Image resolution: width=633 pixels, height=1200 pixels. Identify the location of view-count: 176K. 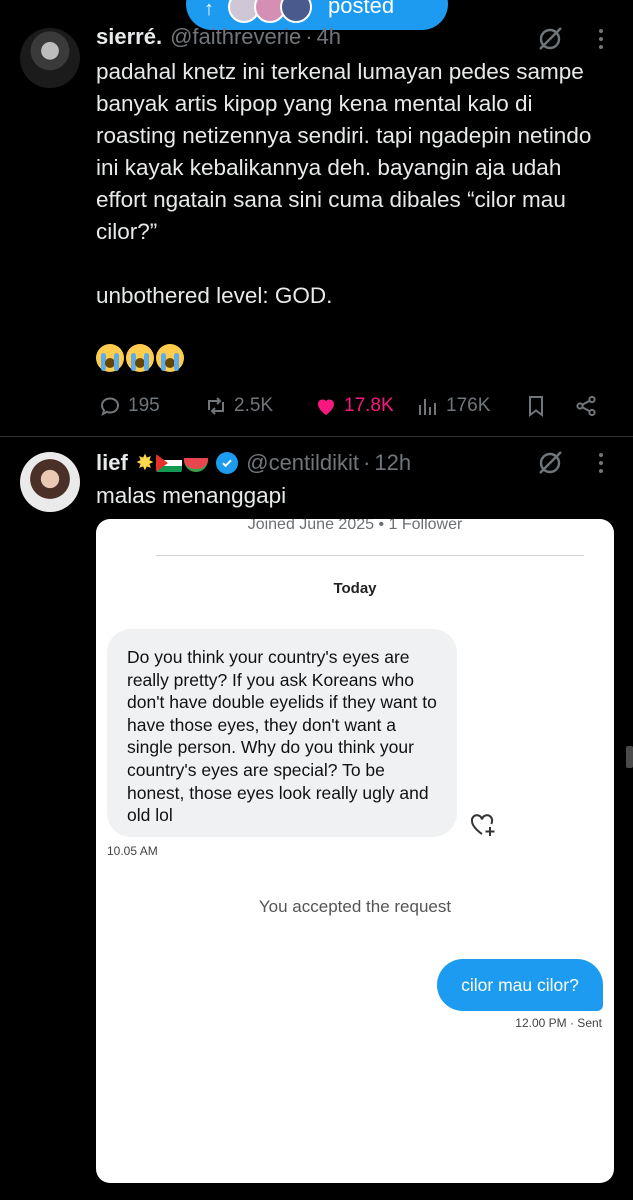
(468, 405).